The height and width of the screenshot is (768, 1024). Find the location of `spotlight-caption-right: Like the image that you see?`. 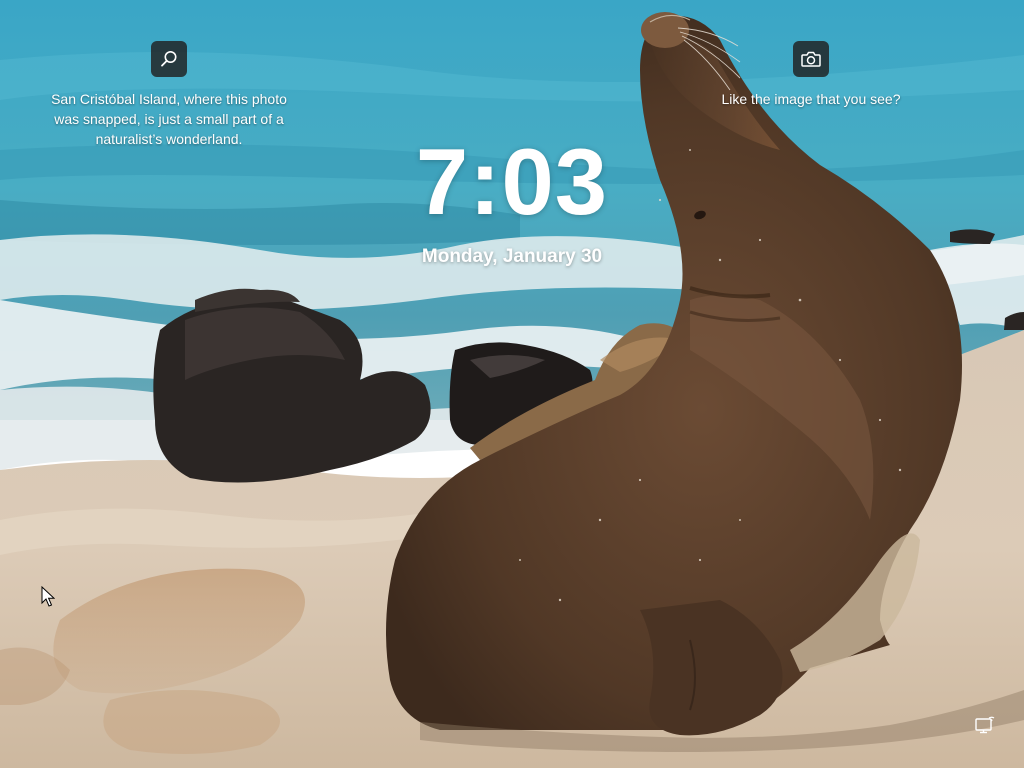

spotlight-caption-right: Like the image that you see? is located at coordinates (811, 99).